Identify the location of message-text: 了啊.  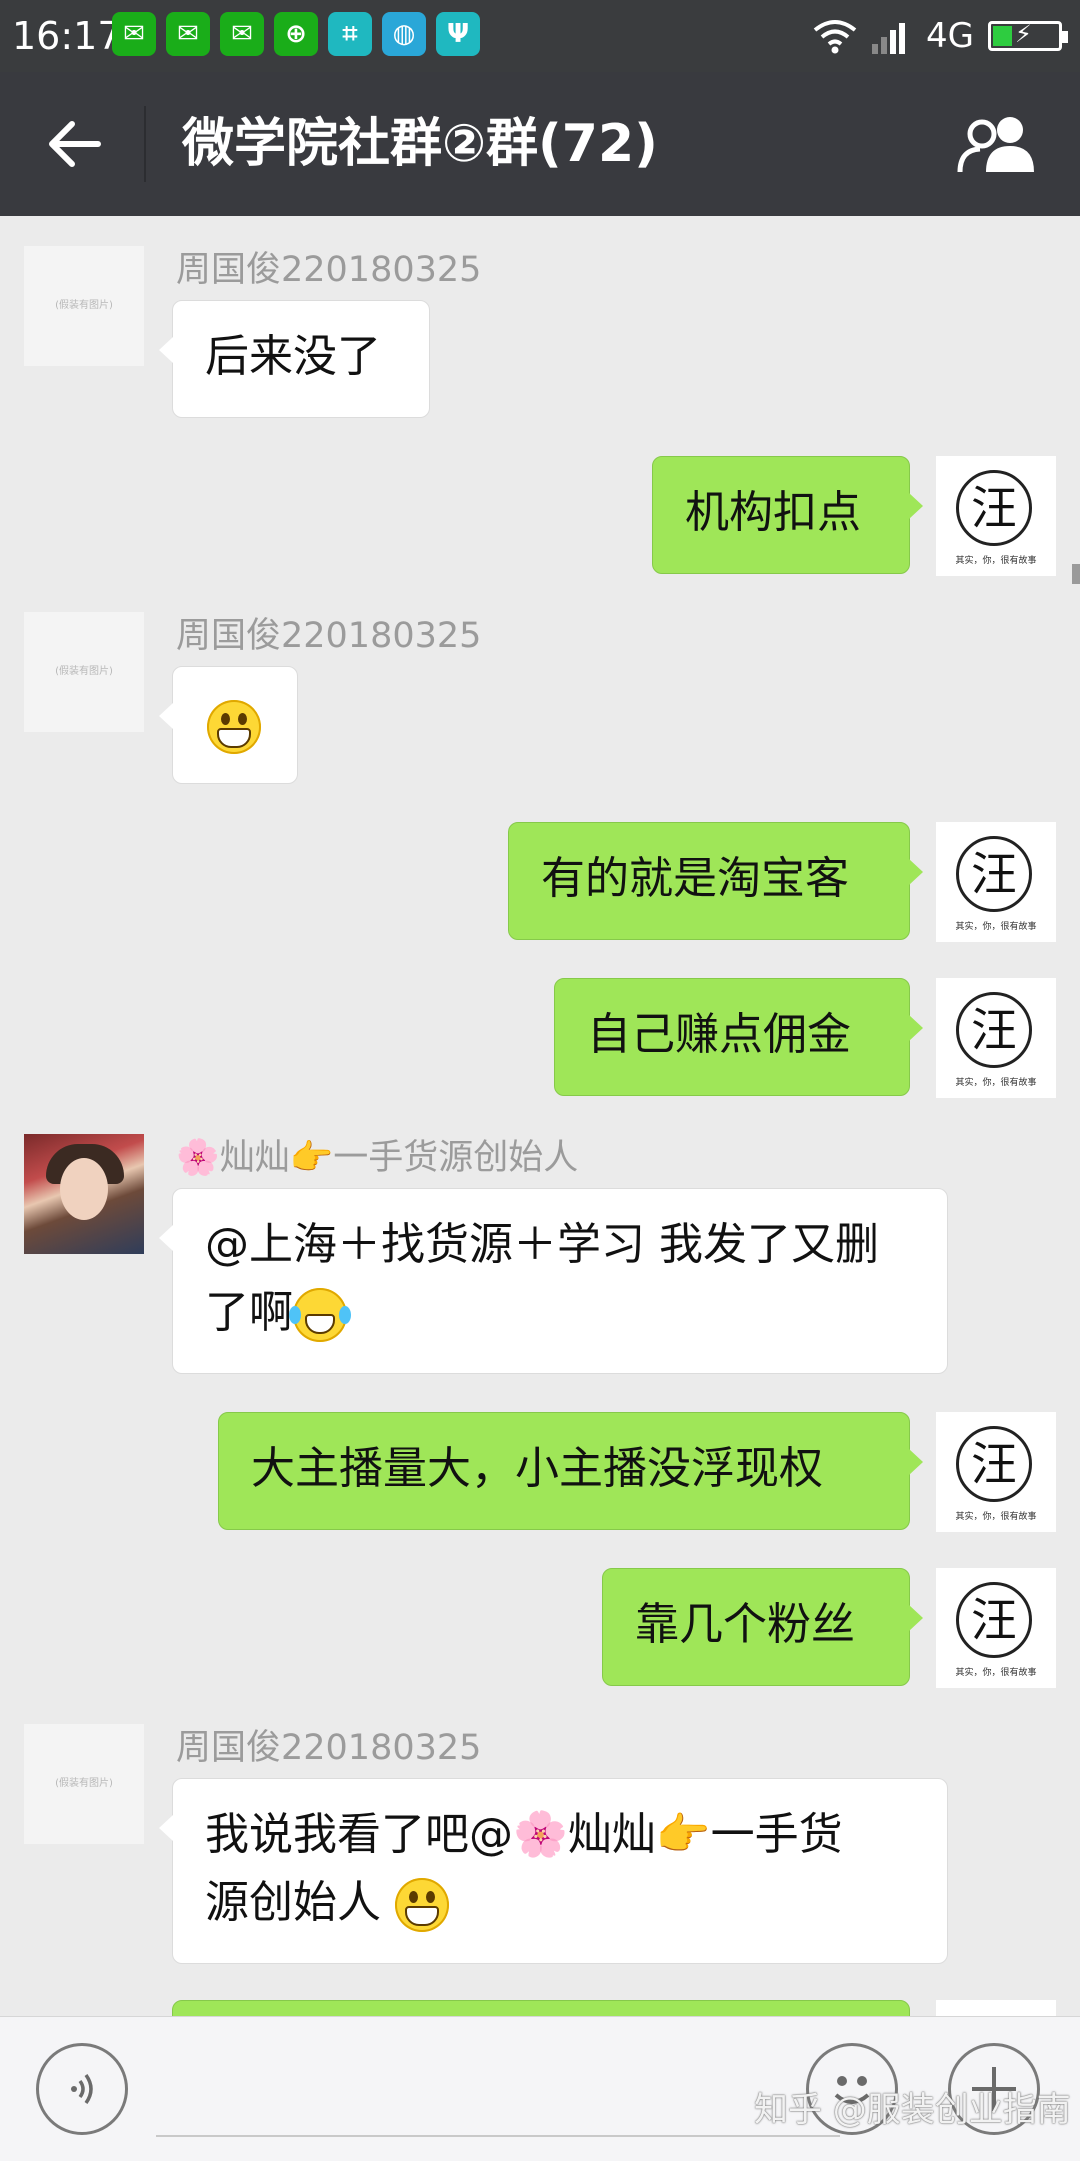
(249, 1312).